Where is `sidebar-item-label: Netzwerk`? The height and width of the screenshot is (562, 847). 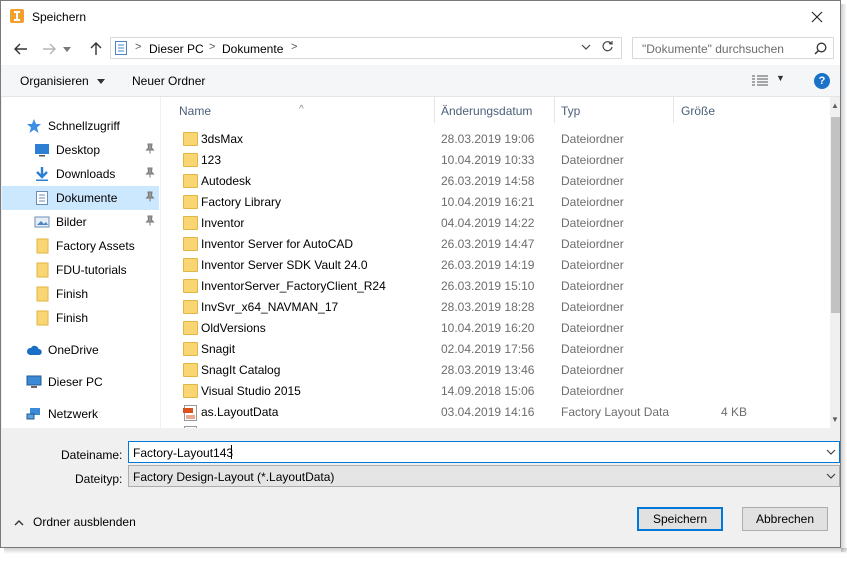 sidebar-item-label: Netzwerk is located at coordinates (73, 414).